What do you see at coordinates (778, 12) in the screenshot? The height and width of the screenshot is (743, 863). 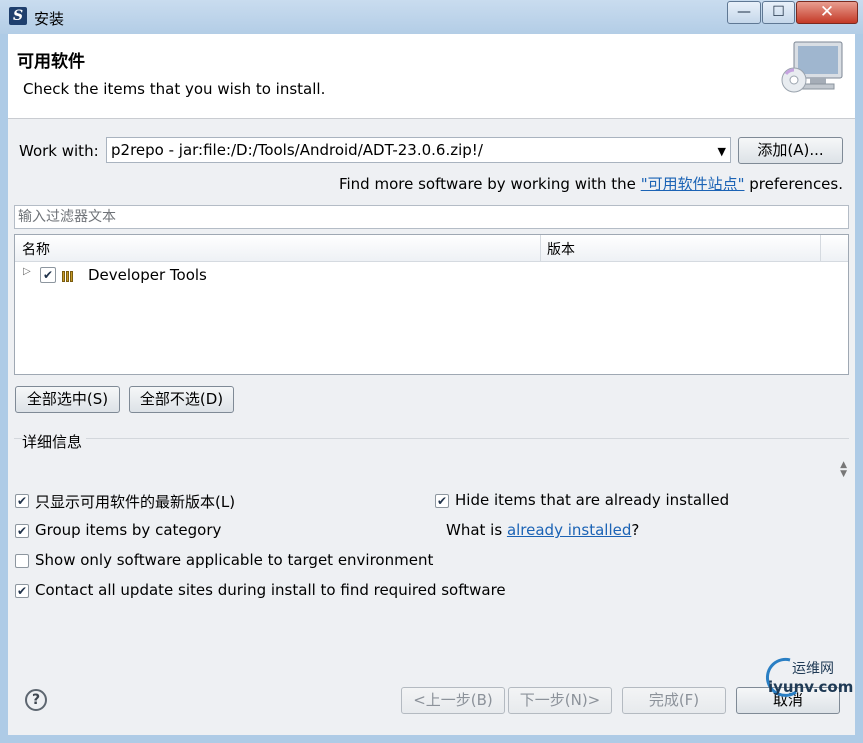 I see `maximize-button: ☐` at bounding box center [778, 12].